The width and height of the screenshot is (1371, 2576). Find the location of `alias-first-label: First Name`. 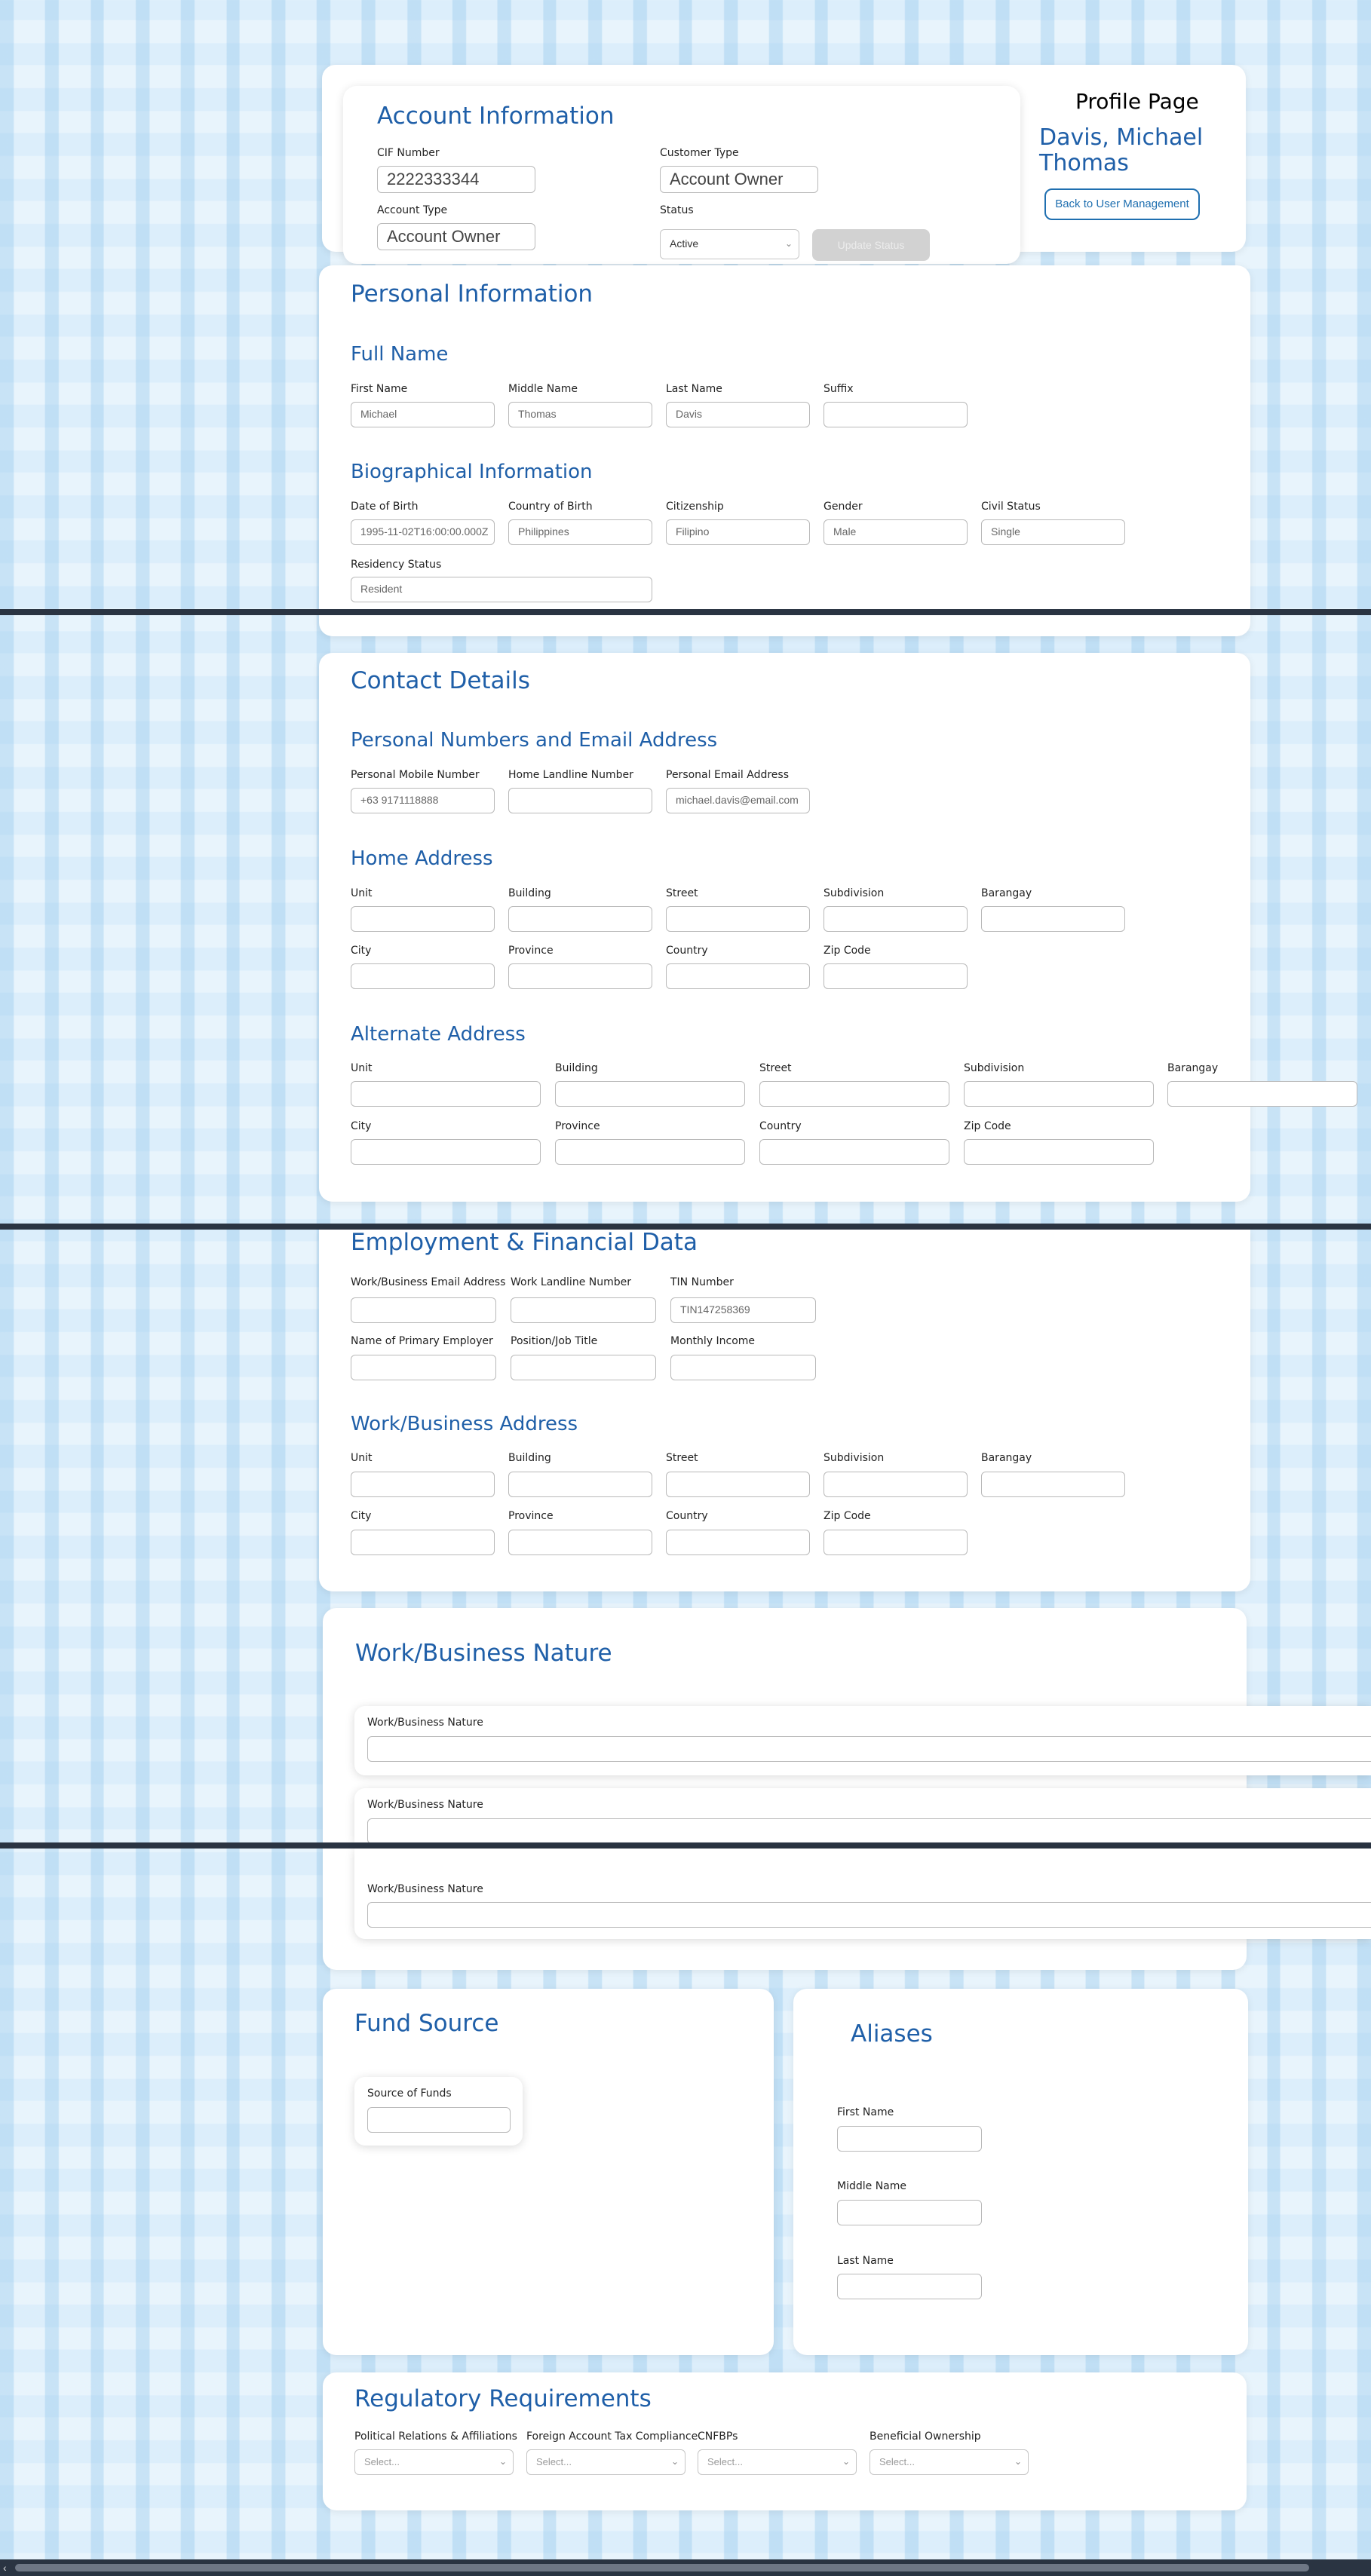

alias-first-label: First Name is located at coordinates (865, 2112).